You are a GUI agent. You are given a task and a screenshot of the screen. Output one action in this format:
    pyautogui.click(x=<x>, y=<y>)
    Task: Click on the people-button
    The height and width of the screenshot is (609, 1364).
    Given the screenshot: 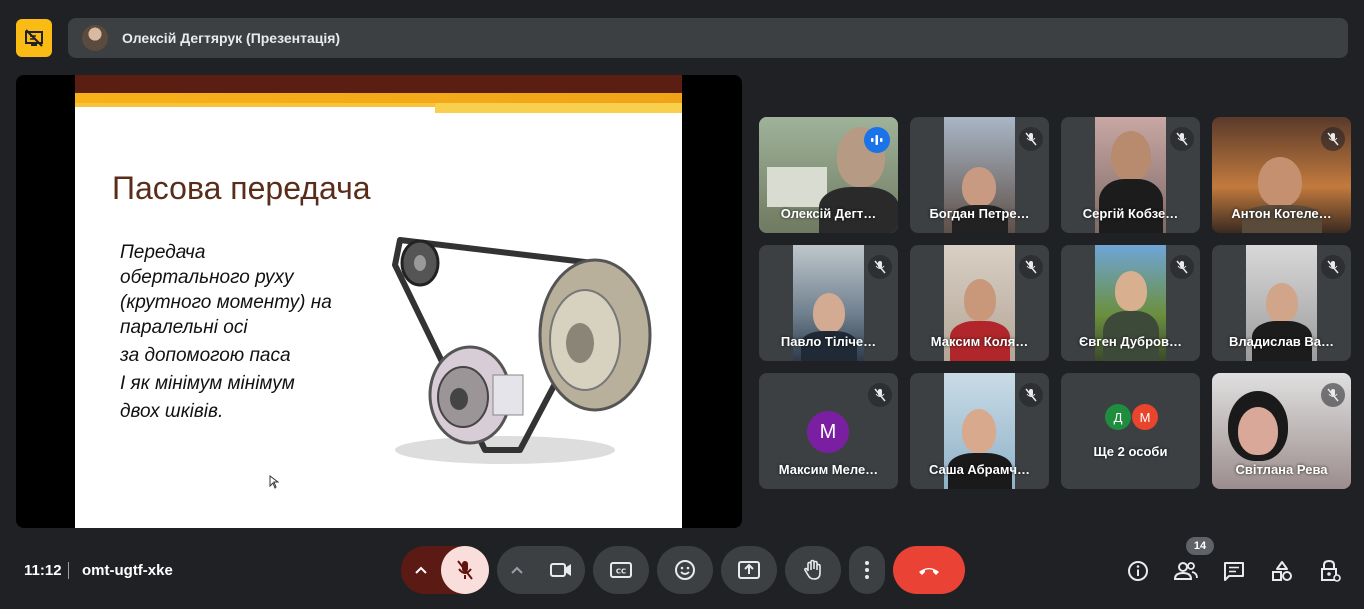 What is the action you would take?
    pyautogui.click(x=1186, y=571)
    